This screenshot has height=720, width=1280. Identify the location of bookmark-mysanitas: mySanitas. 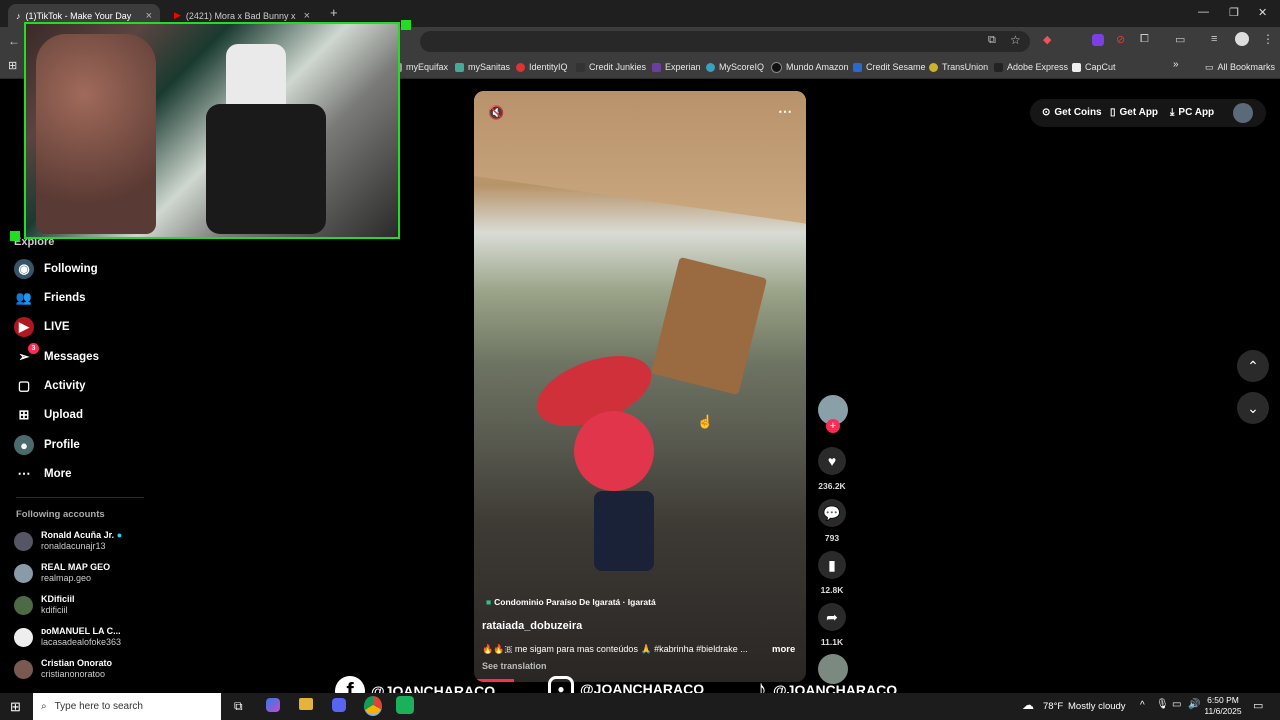
(482, 67).